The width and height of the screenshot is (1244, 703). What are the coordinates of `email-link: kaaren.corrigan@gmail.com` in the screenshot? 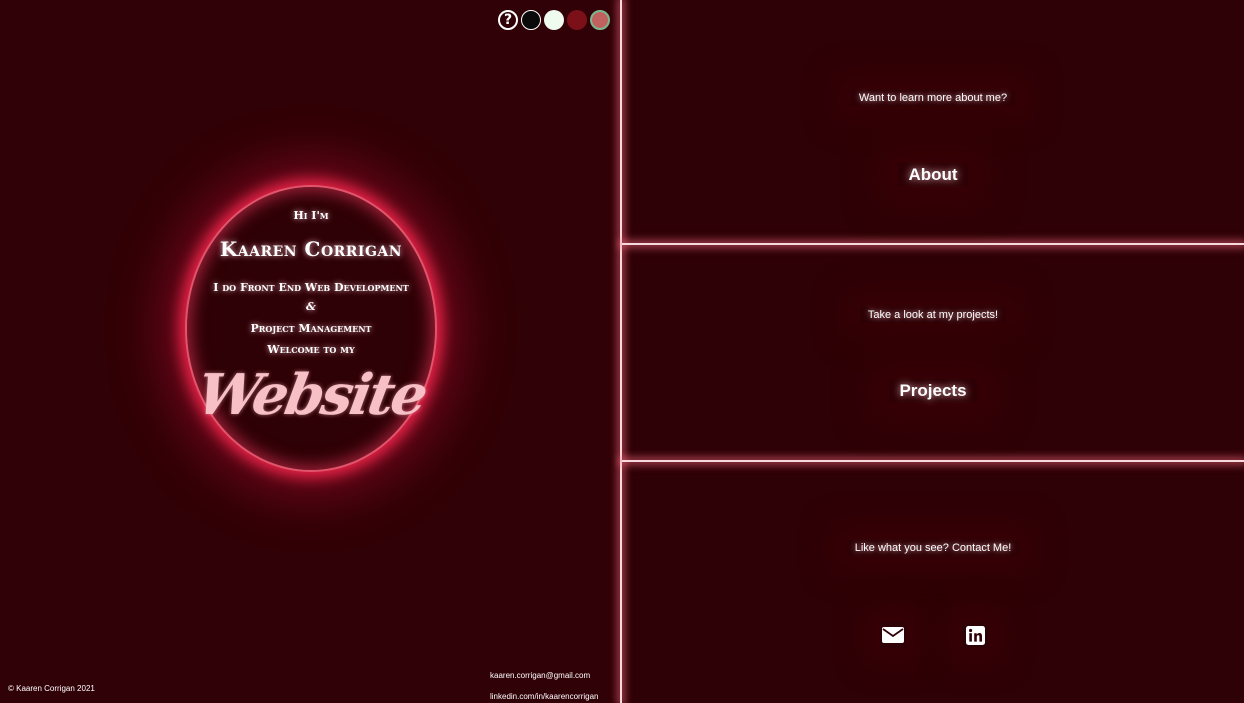 It's located at (540, 675).